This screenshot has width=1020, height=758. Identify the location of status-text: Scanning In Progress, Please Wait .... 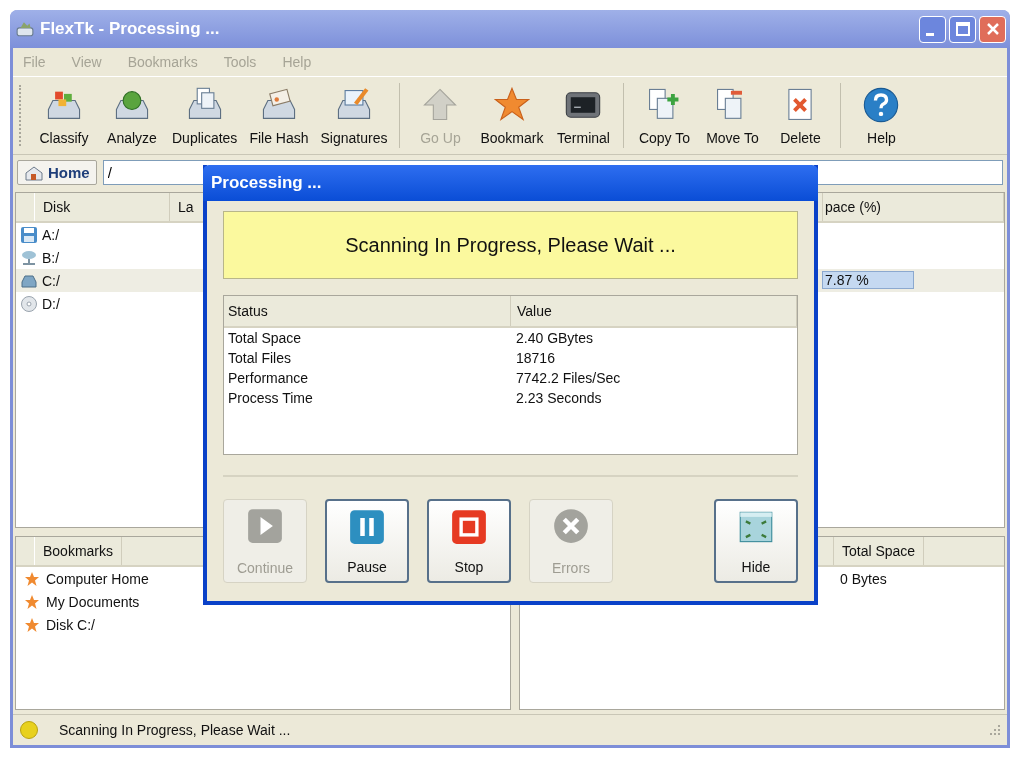
(175, 730).